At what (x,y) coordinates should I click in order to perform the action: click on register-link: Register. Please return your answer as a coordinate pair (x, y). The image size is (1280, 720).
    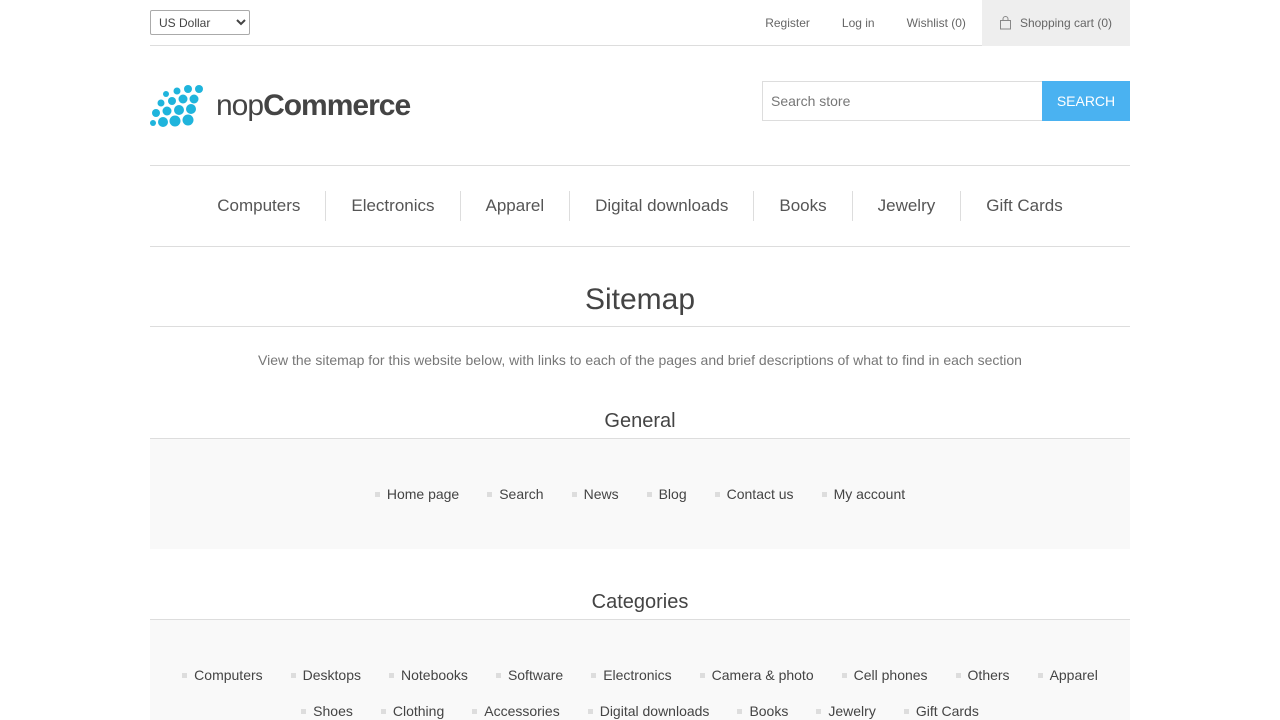
    Looking at the image, I should click on (787, 23).